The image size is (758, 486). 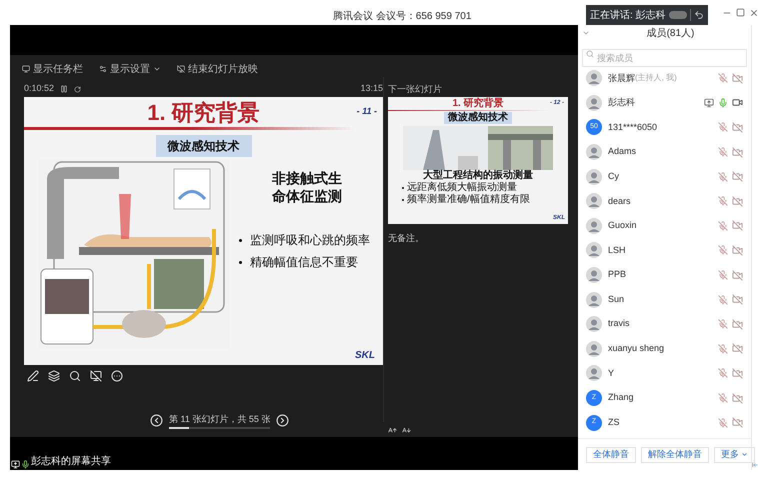 I want to click on member-name: Y, so click(x=611, y=373).